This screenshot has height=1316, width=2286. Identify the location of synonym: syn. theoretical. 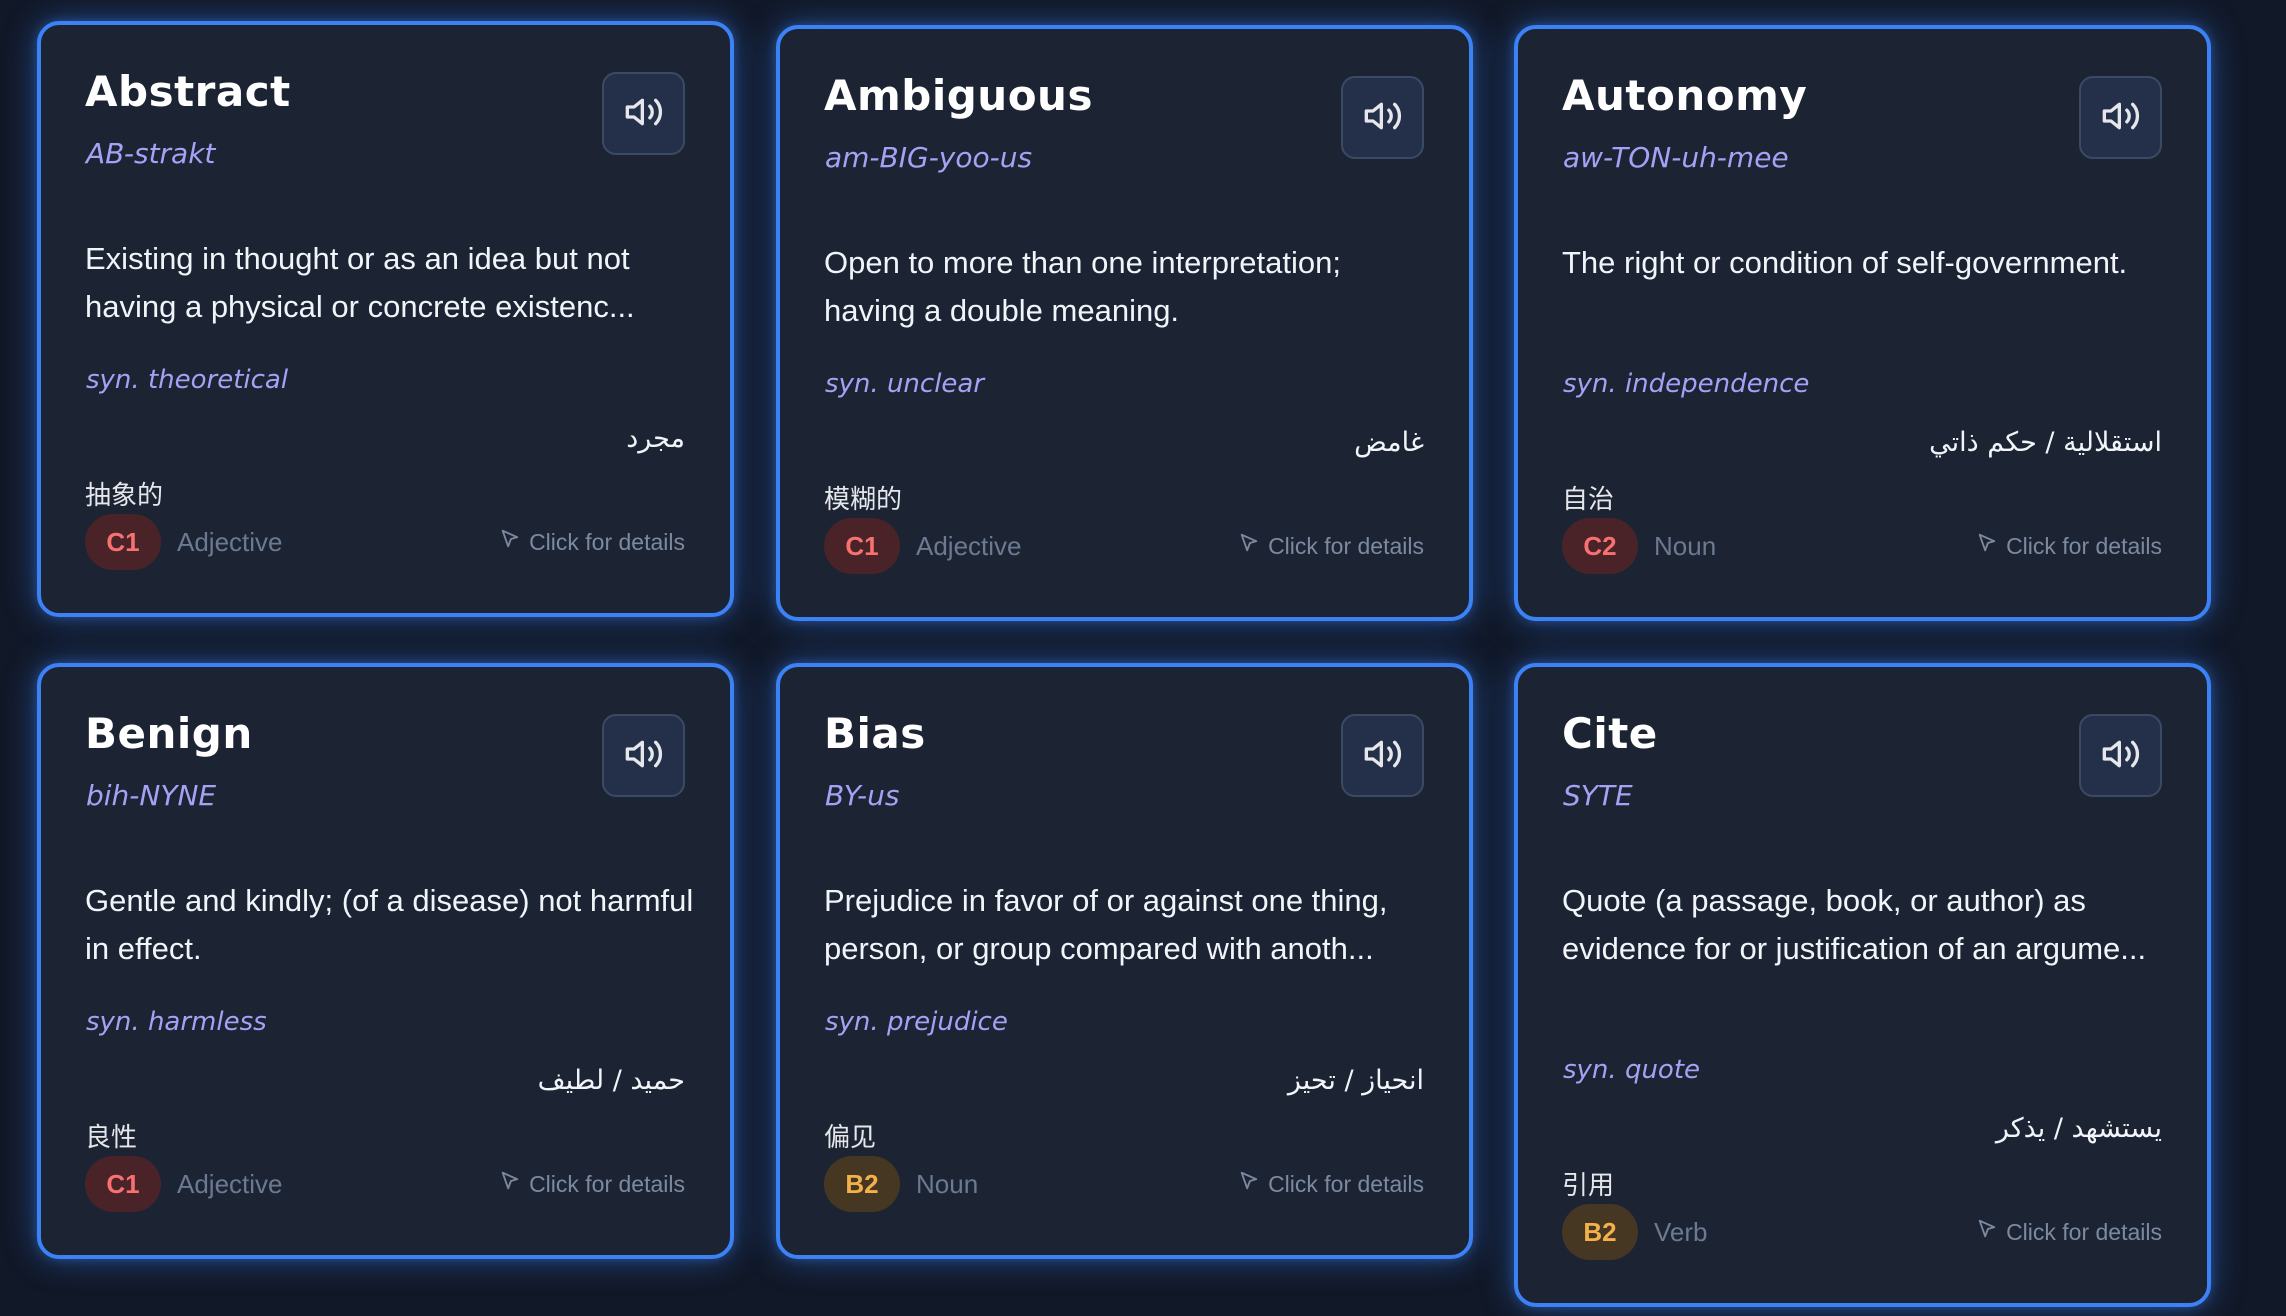
(187, 380).